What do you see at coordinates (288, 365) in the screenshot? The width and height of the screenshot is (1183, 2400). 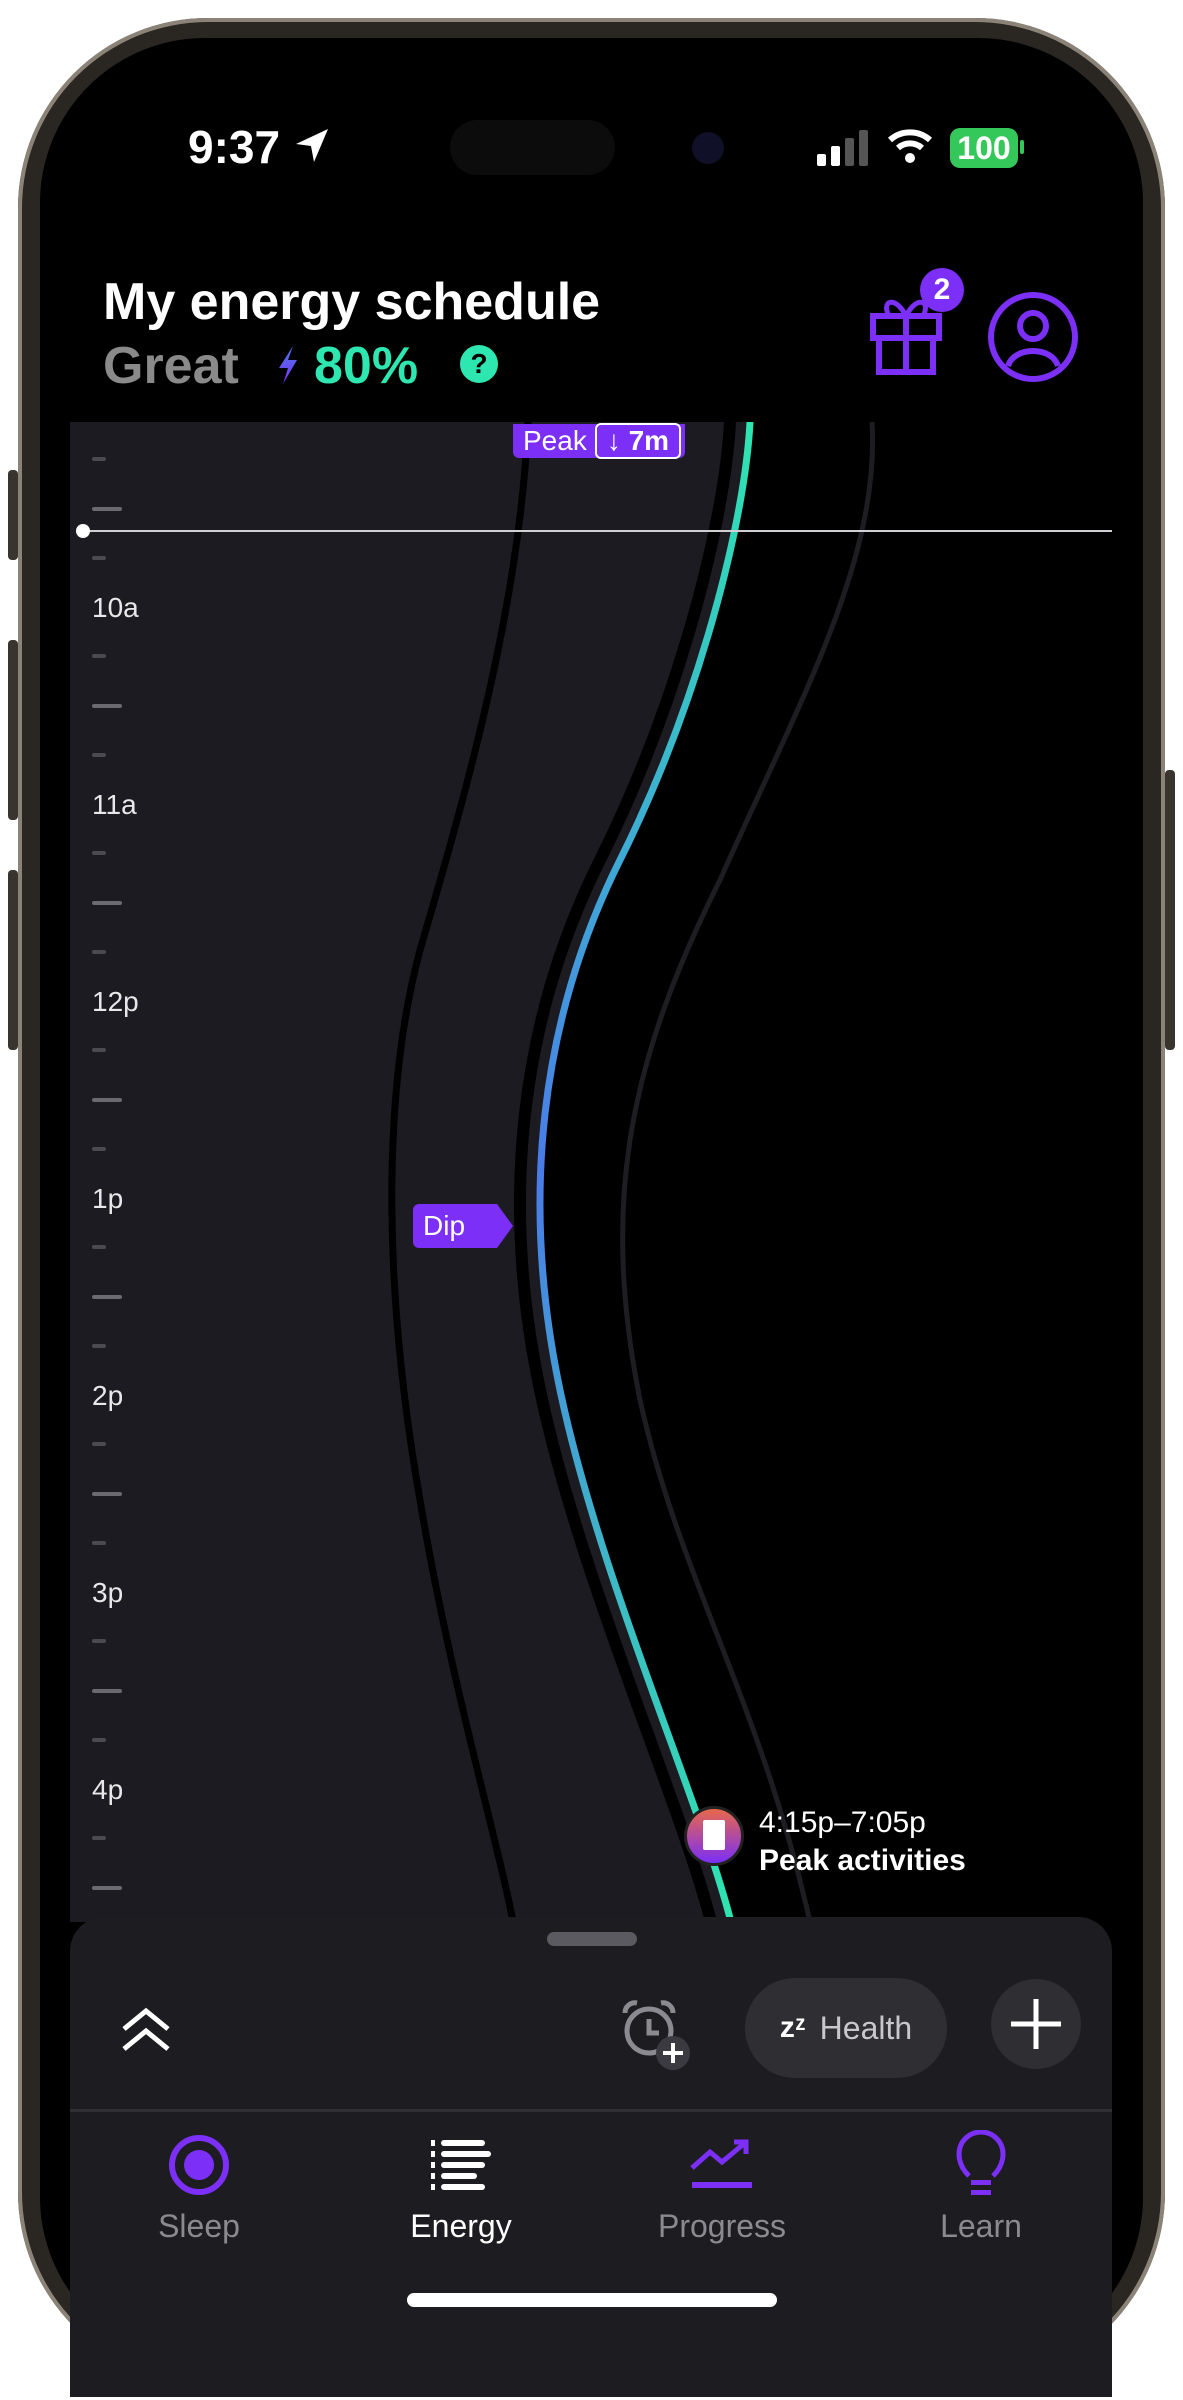 I see `lightning-icon` at bounding box center [288, 365].